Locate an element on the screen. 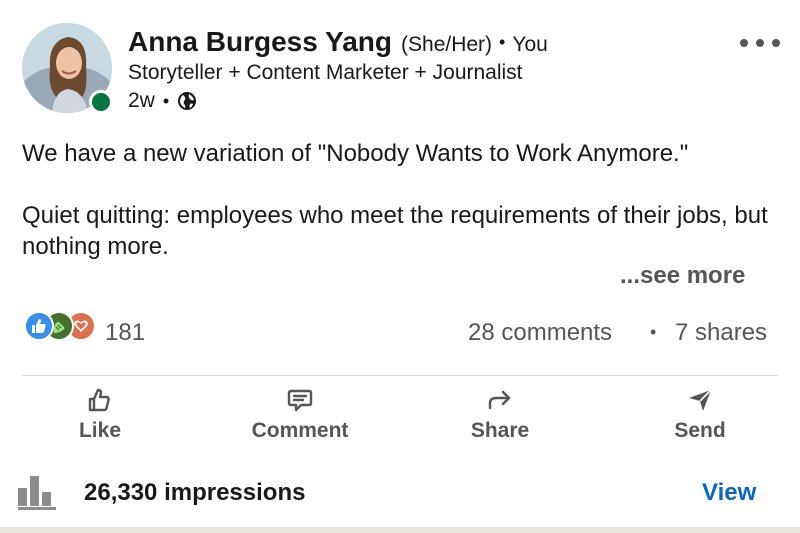 The image size is (800, 533). view-analytics-link: View is located at coordinates (729, 493).